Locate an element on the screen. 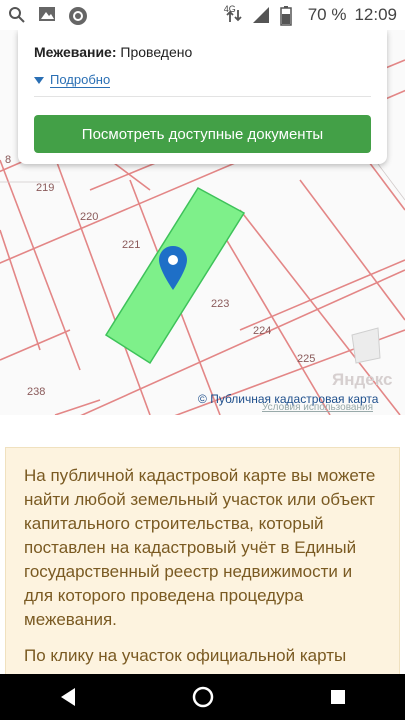  copyright-icon: © is located at coordinates (202, 399).